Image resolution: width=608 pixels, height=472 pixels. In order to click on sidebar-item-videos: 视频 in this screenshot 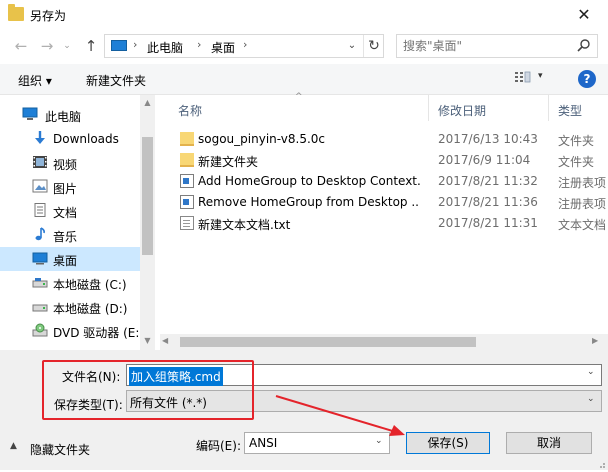, I will do `click(70, 163)`.